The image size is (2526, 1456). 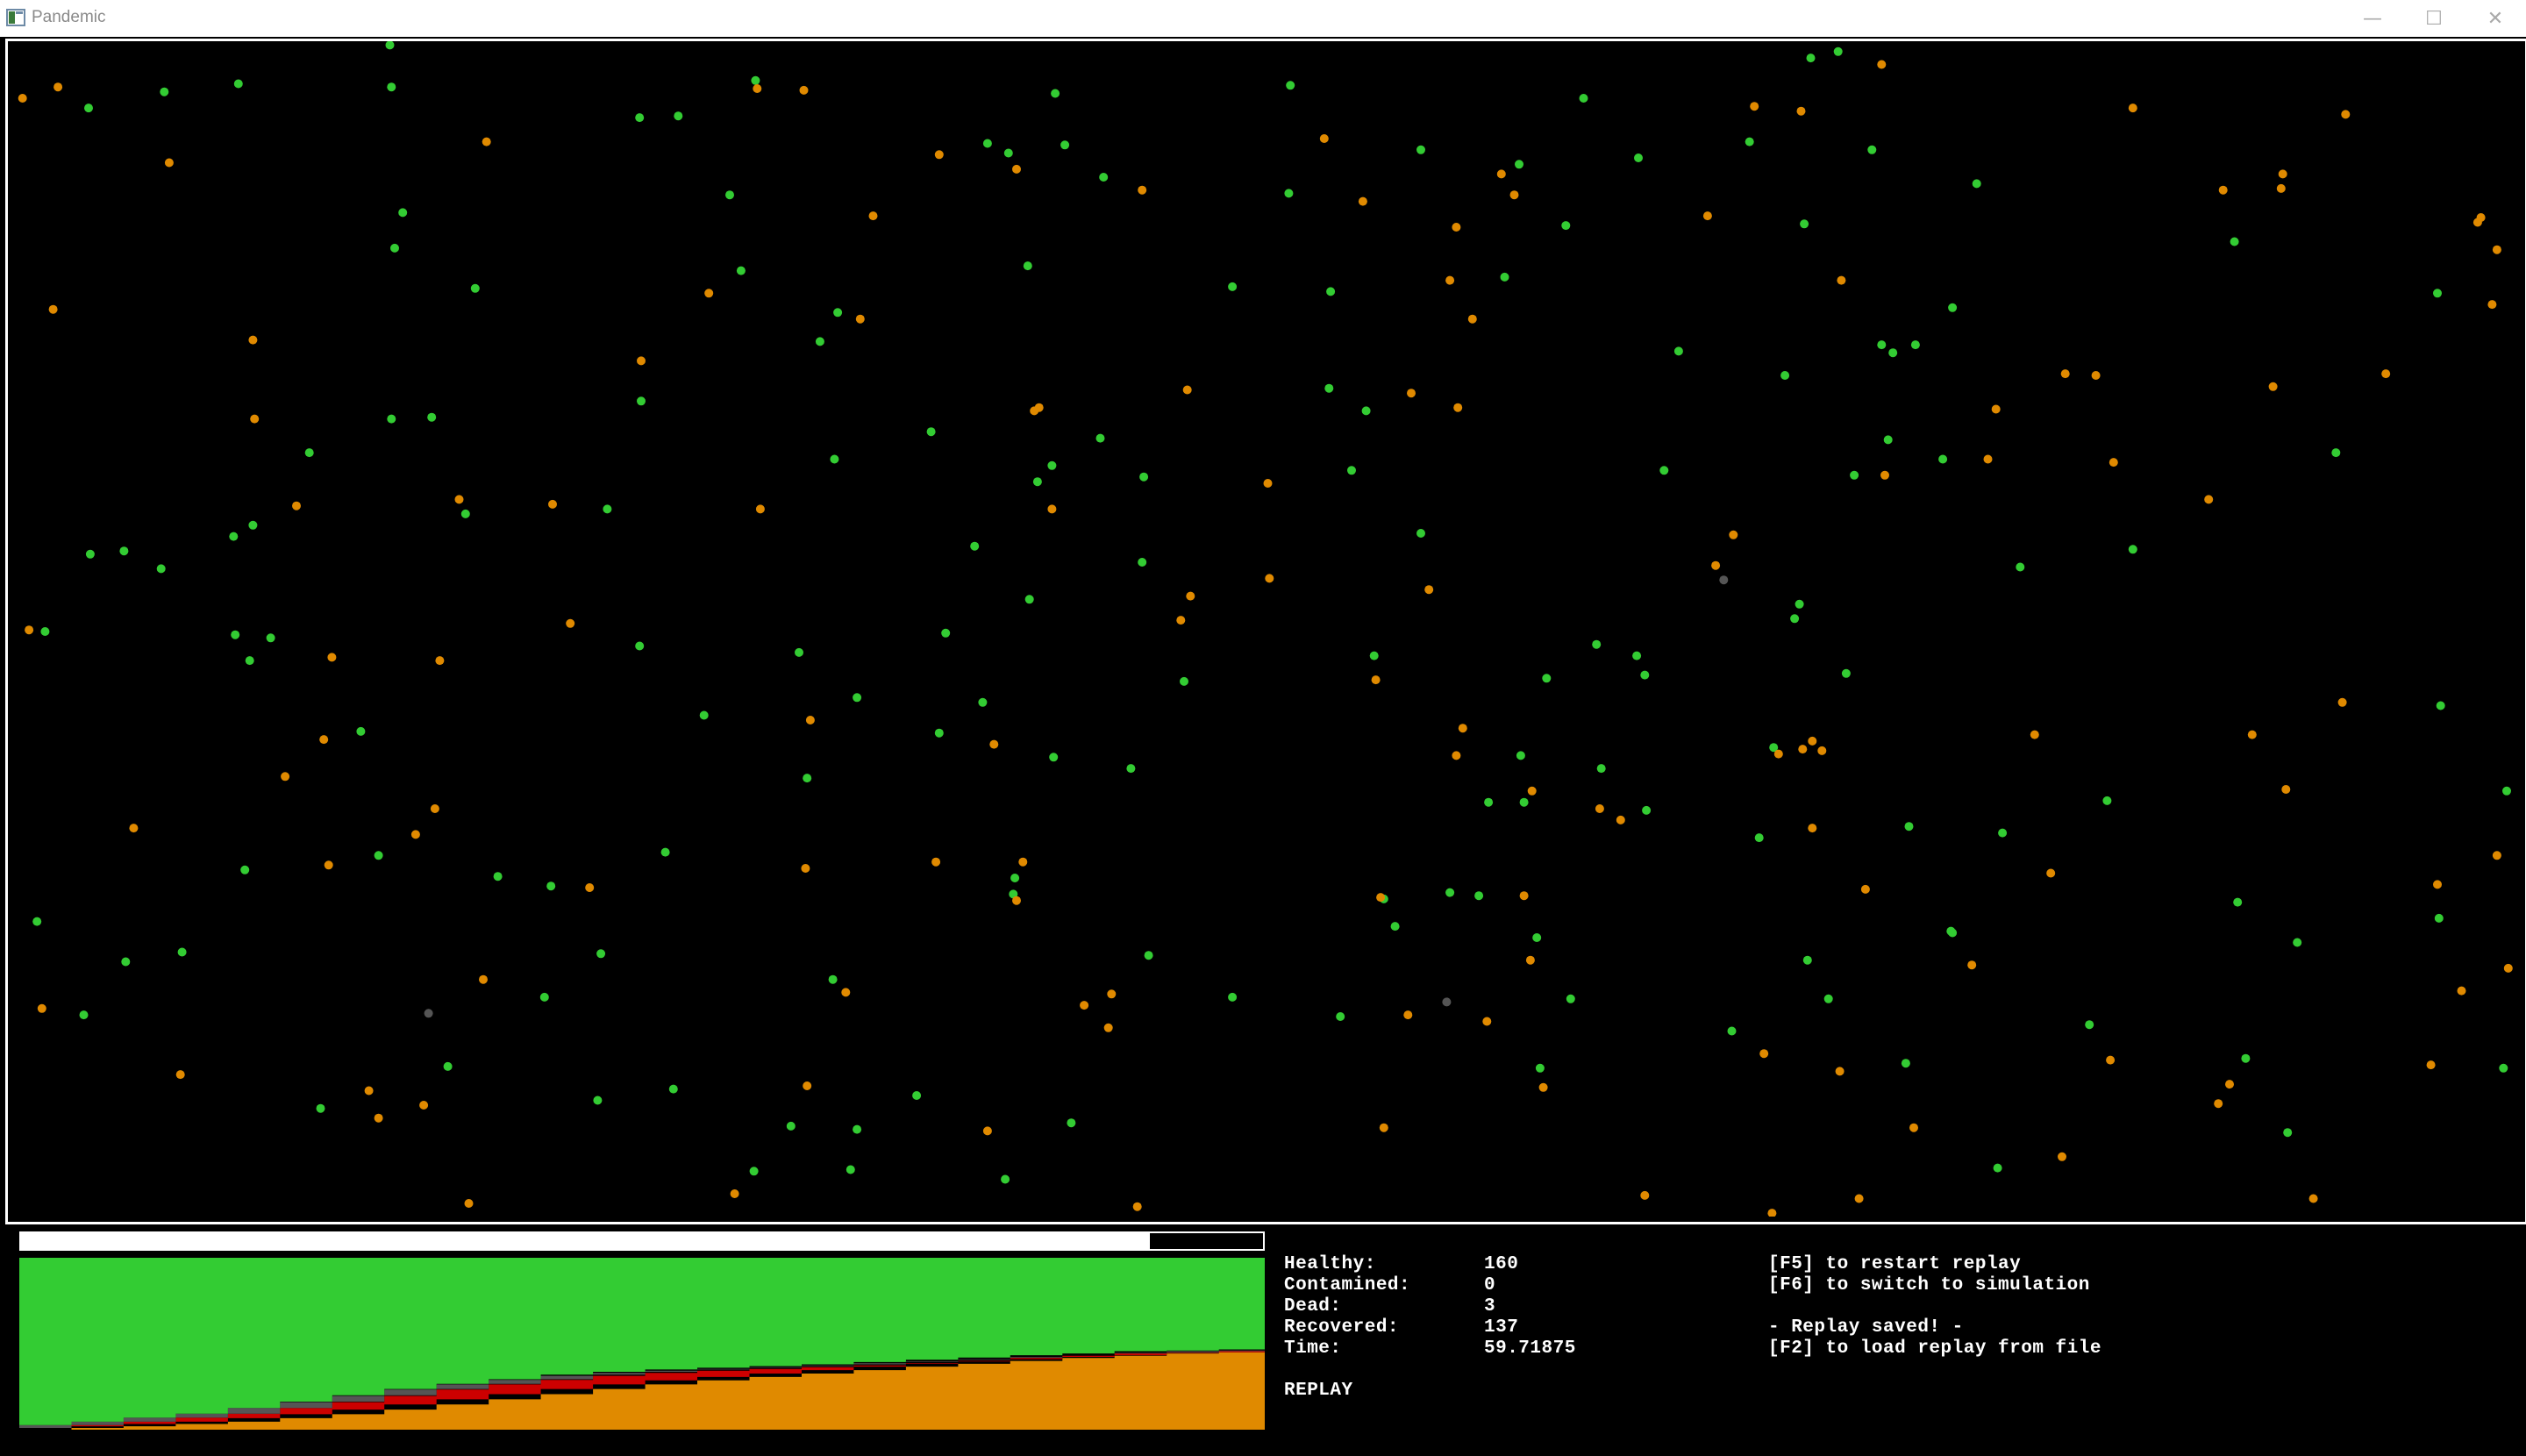 What do you see at coordinates (2372, 18) in the screenshot?
I see `minimize-button: —` at bounding box center [2372, 18].